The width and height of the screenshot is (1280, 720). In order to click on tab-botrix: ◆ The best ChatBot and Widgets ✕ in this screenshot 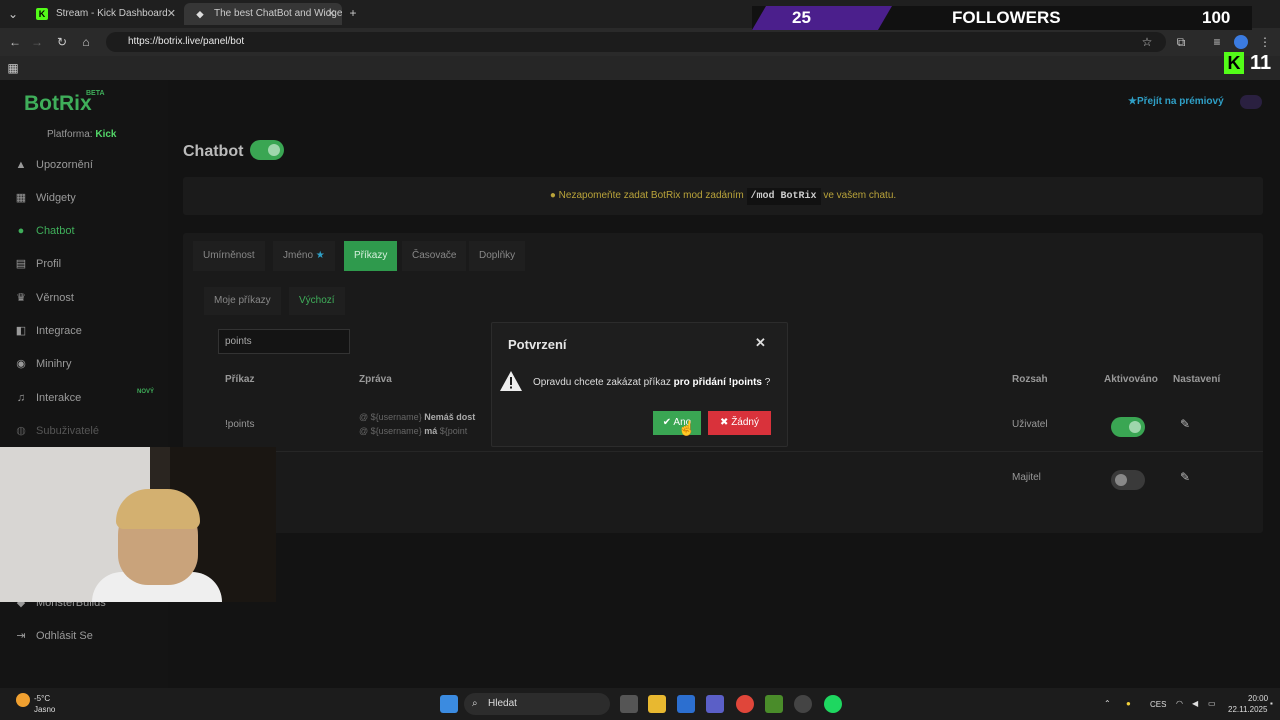, I will do `click(263, 14)`.